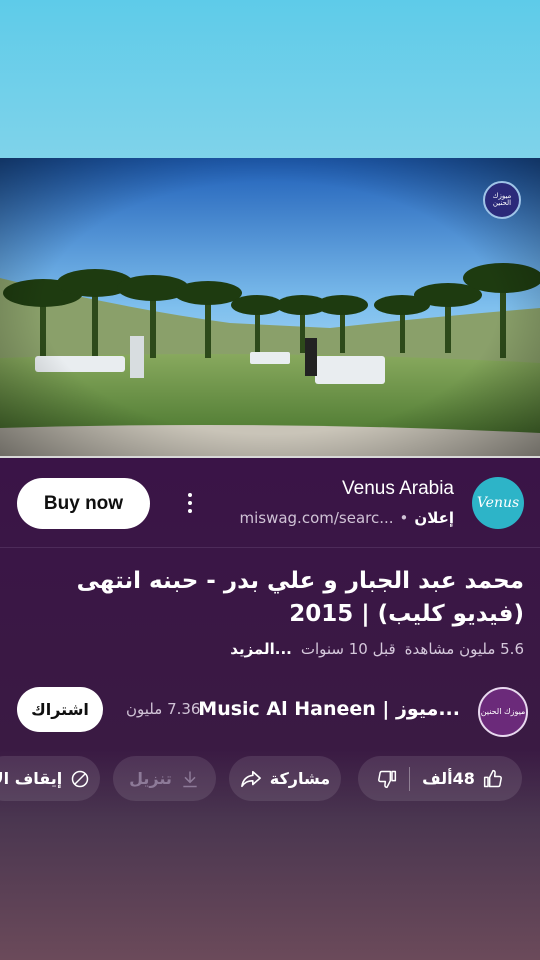 Image resolution: width=540 pixels, height=960 pixels. What do you see at coordinates (163, 709) in the screenshot?
I see `subscriber-count: 7.36 مليون` at bounding box center [163, 709].